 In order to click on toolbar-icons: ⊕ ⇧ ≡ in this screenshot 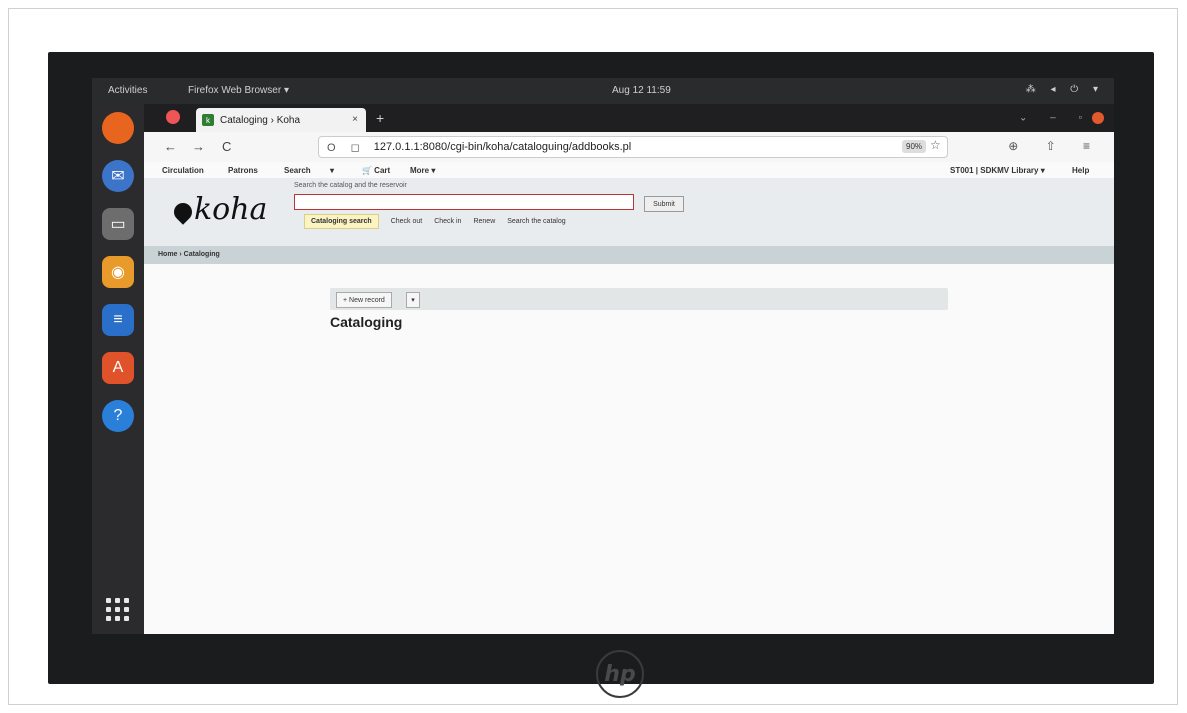, I will do `click(1055, 146)`.